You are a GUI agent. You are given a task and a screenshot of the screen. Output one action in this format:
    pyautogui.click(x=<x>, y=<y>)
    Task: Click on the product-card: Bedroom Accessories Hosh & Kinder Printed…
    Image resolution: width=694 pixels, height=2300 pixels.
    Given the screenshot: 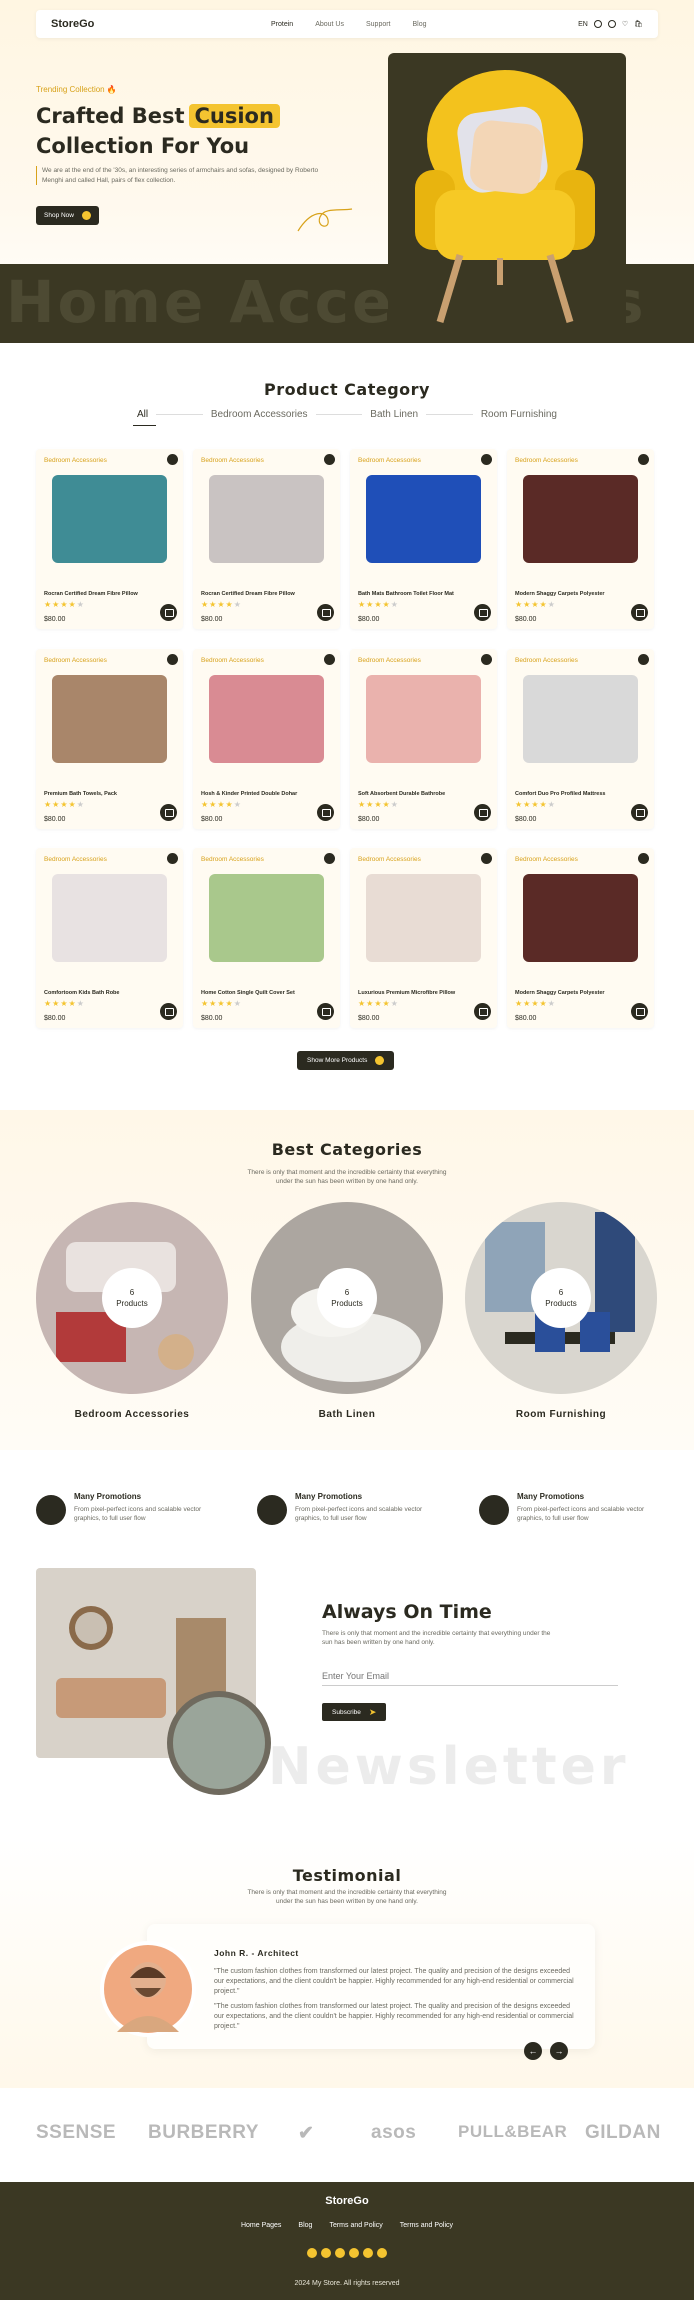 What is the action you would take?
    pyautogui.click(x=266, y=739)
    